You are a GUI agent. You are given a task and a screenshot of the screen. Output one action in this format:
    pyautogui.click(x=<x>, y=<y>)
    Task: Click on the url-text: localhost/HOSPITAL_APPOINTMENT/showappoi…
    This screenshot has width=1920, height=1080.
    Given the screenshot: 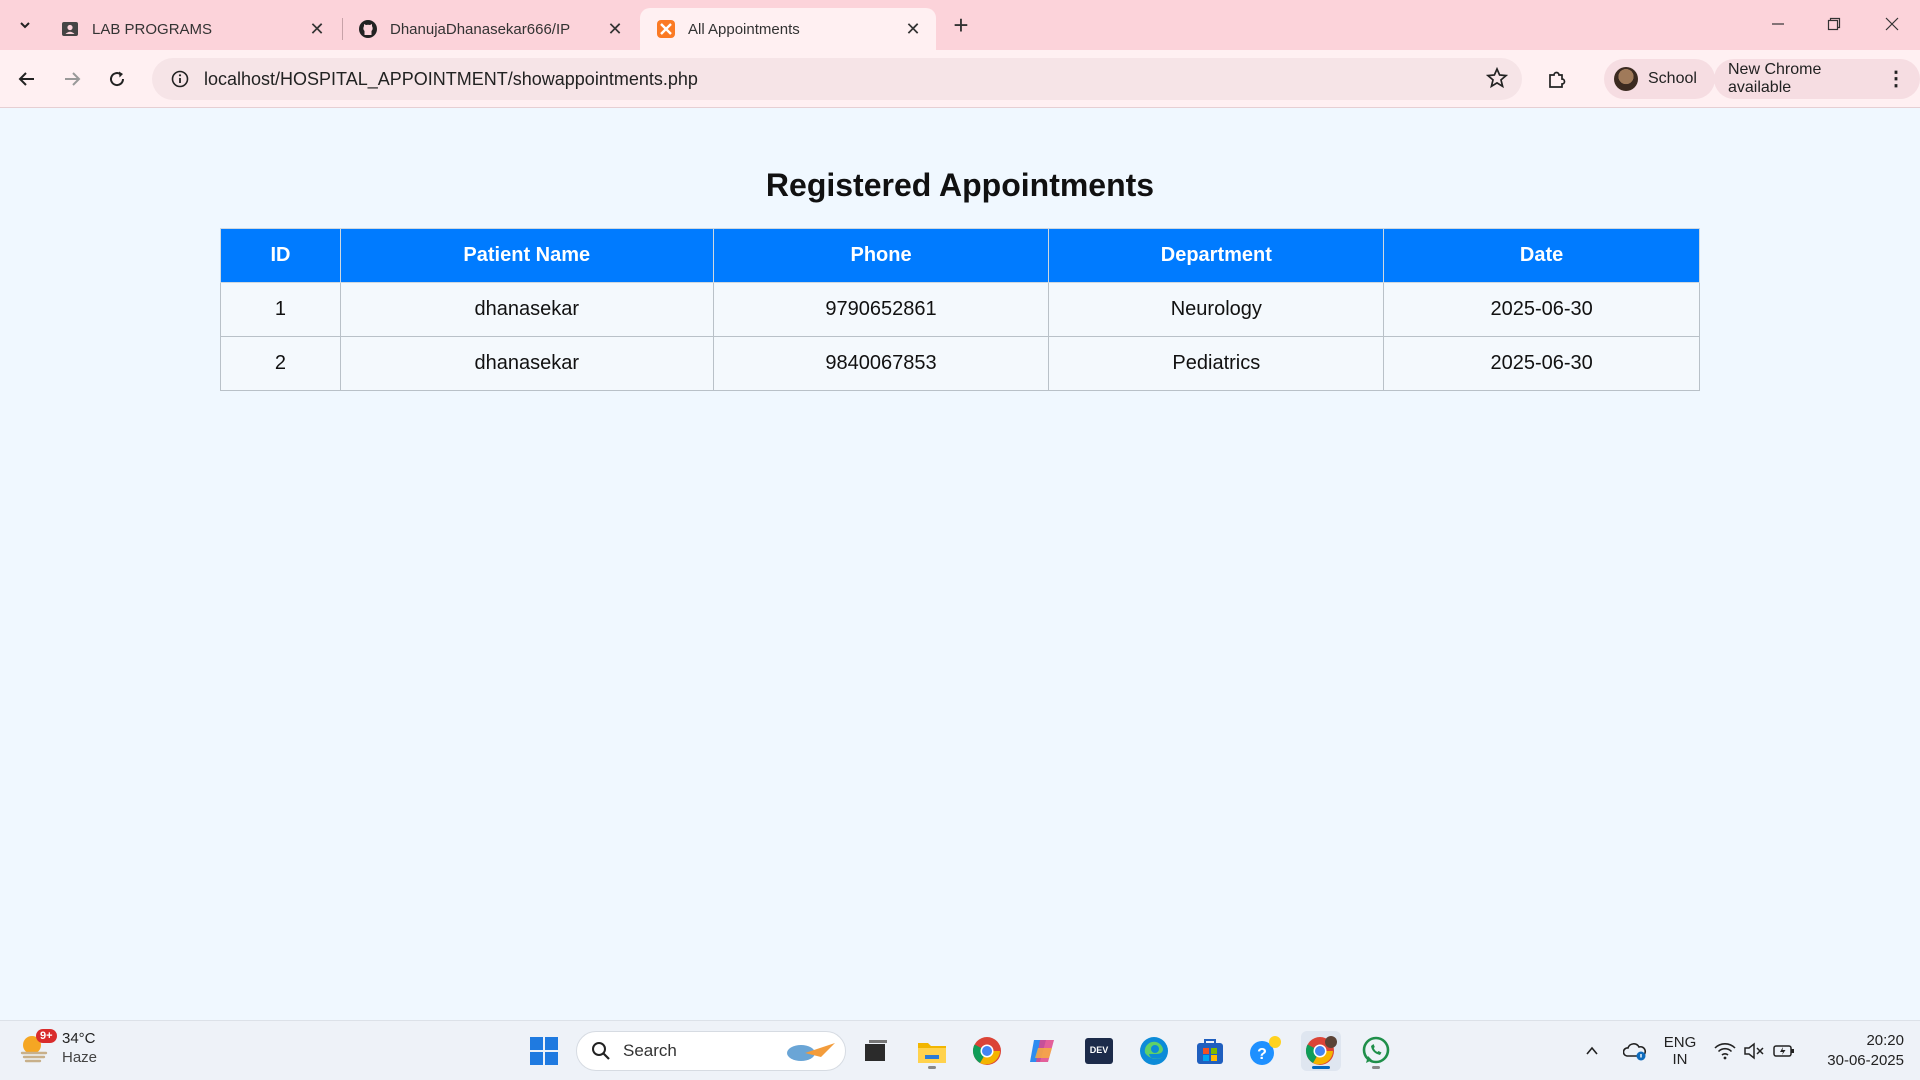 What is the action you would take?
    pyautogui.click(x=451, y=78)
    